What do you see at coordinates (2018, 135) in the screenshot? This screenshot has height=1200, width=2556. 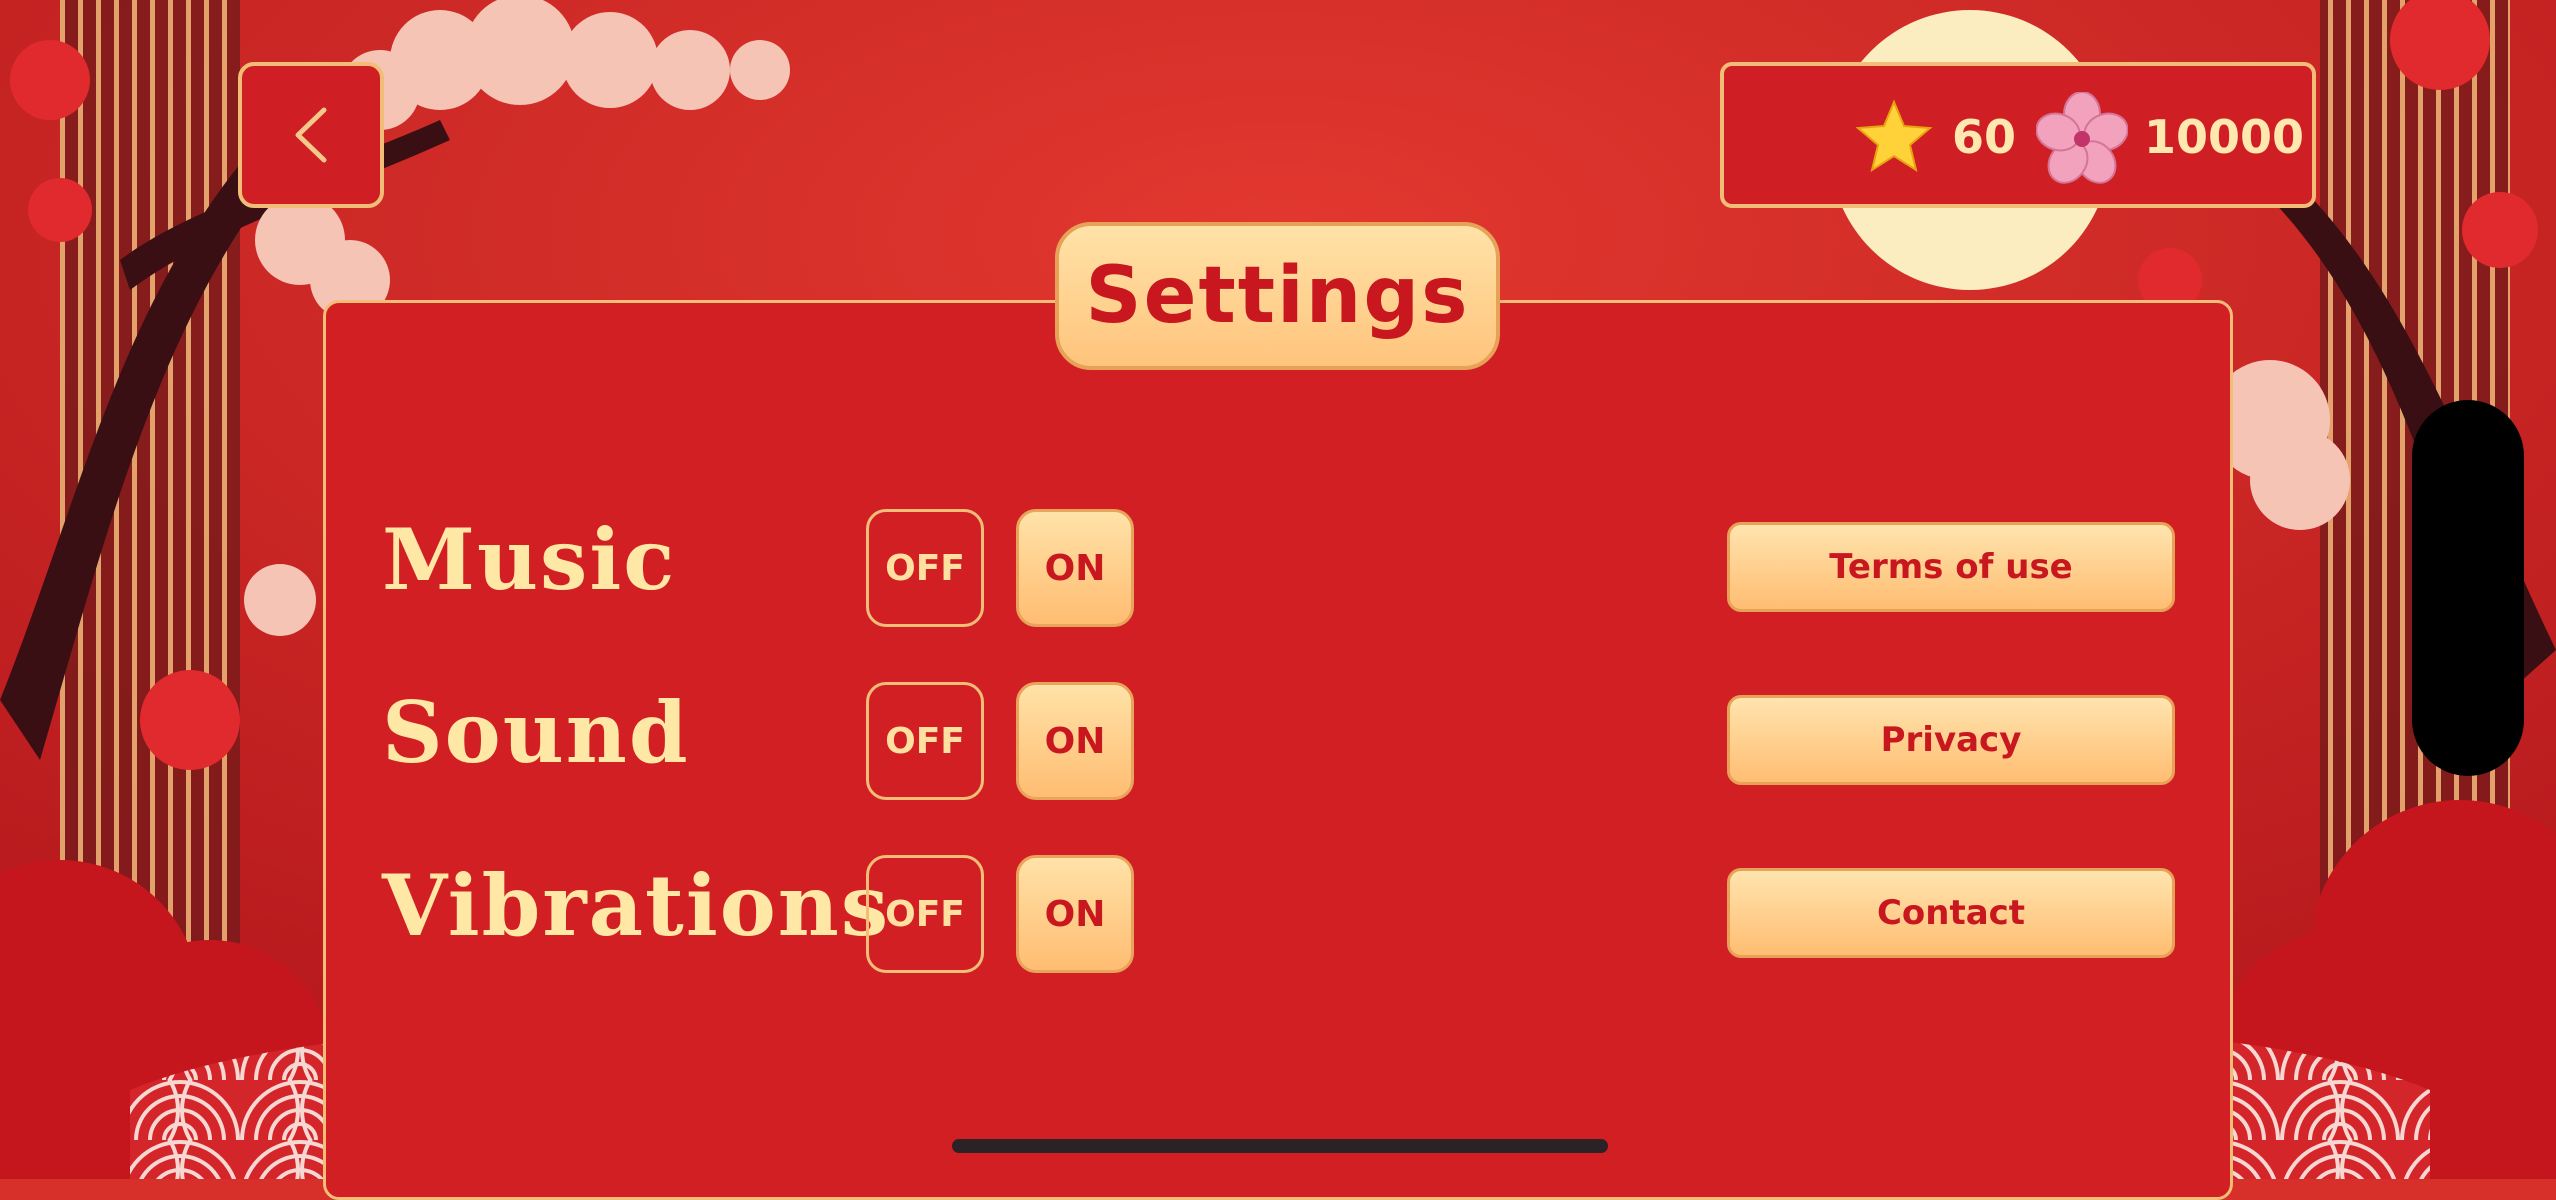 I see `currency-display: 60 10000` at bounding box center [2018, 135].